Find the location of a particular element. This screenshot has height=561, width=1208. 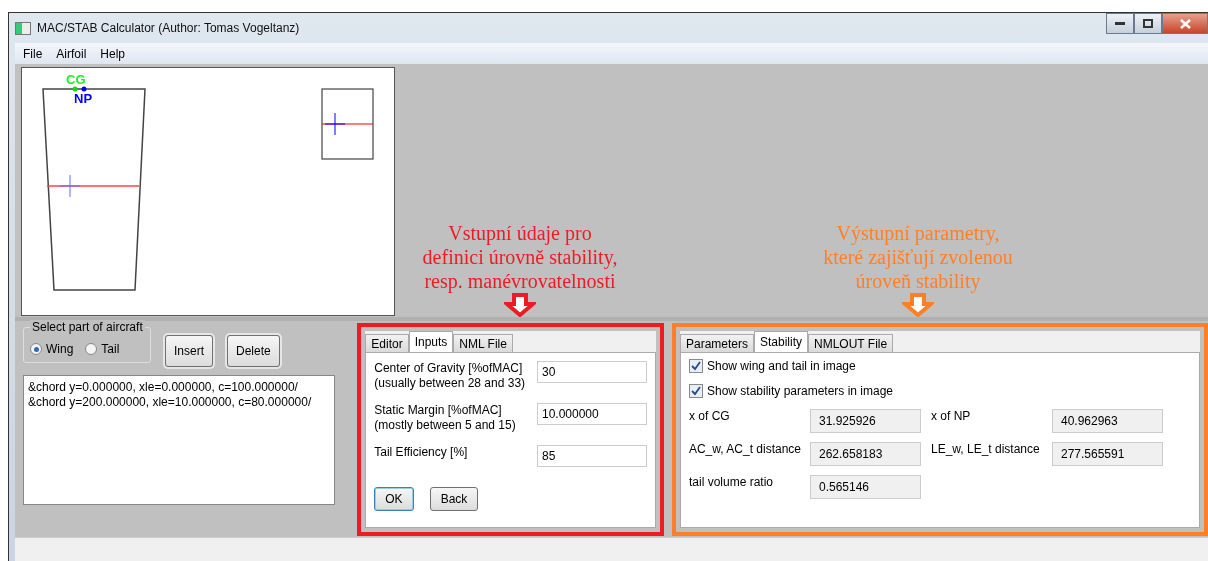

annotation-text: Výstupní parametry, které zajišťují zvolenou úroveň stability is located at coordinates (918, 257).